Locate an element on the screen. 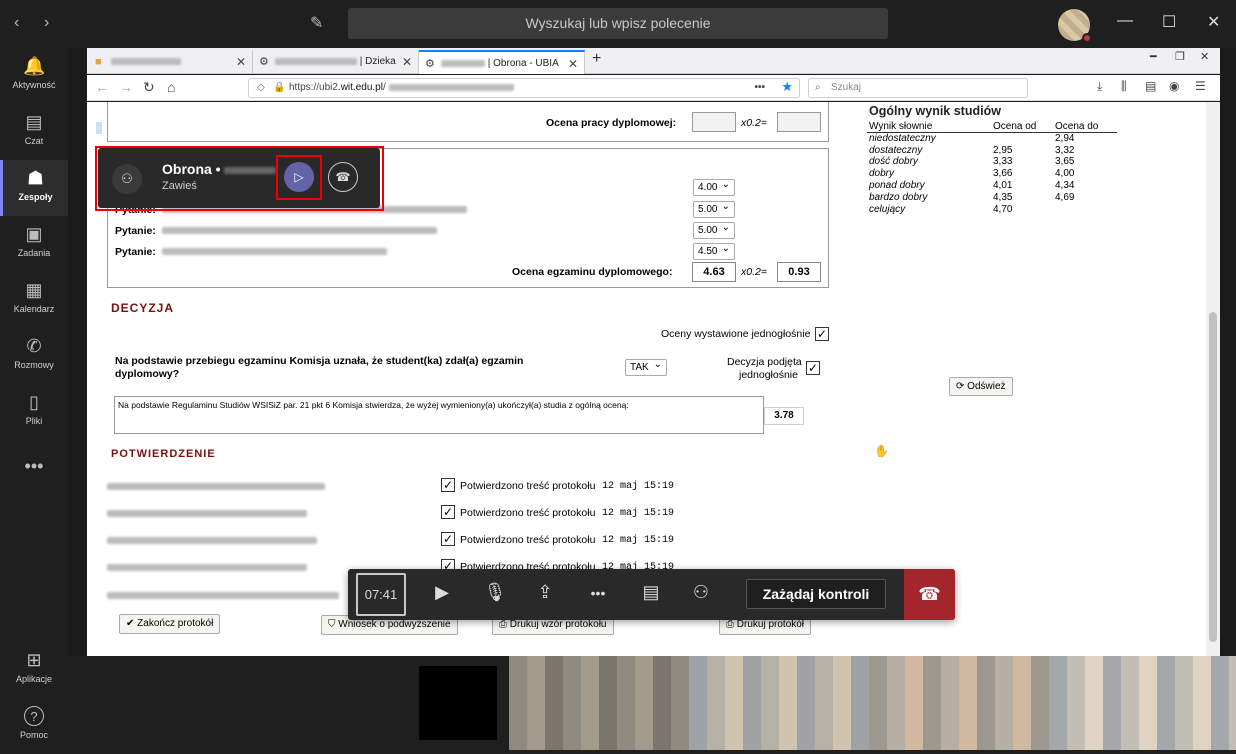 The image size is (1236, 754). briefcase-icon: ▣ is located at coordinates (34, 234).